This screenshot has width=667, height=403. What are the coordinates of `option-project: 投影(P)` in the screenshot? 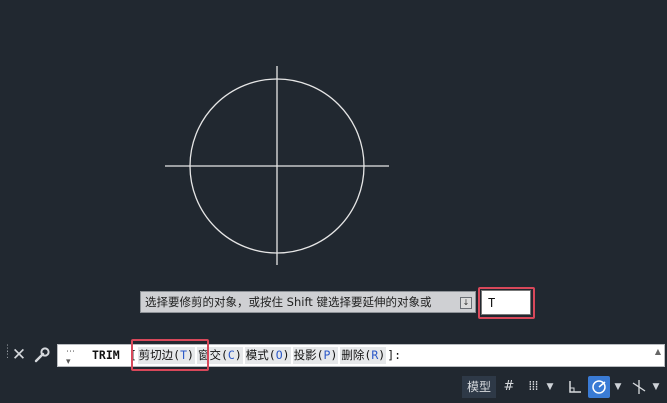 It's located at (315, 355).